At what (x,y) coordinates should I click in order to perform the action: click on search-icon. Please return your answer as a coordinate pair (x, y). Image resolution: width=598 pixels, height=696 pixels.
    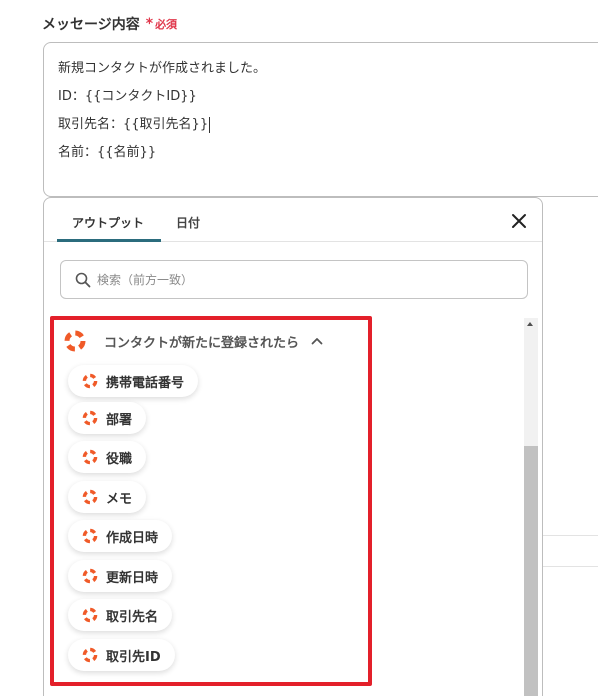
    Looking at the image, I should click on (83, 279).